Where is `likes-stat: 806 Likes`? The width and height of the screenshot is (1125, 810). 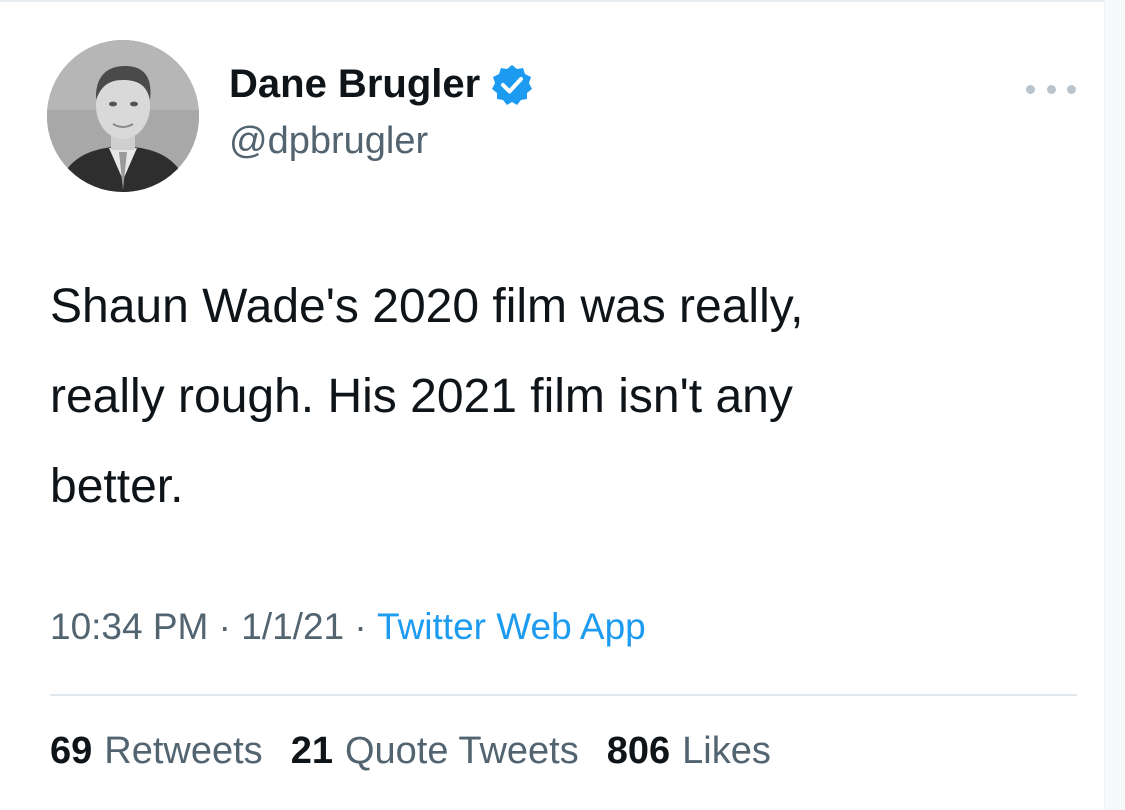
likes-stat: 806 Likes is located at coordinates (689, 751).